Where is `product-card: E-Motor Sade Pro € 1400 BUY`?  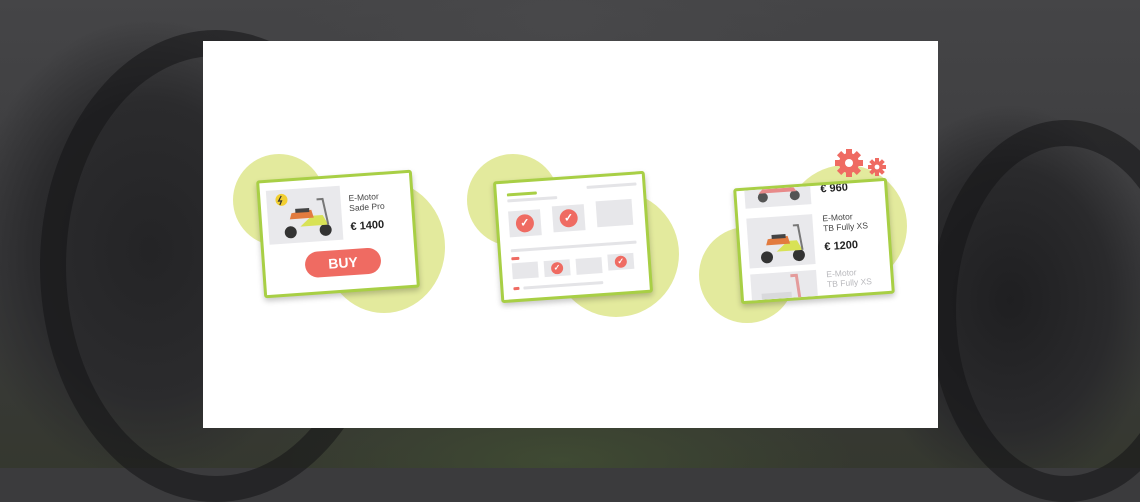
product-card: E-Motor Sade Pro € 1400 BUY is located at coordinates (338, 234).